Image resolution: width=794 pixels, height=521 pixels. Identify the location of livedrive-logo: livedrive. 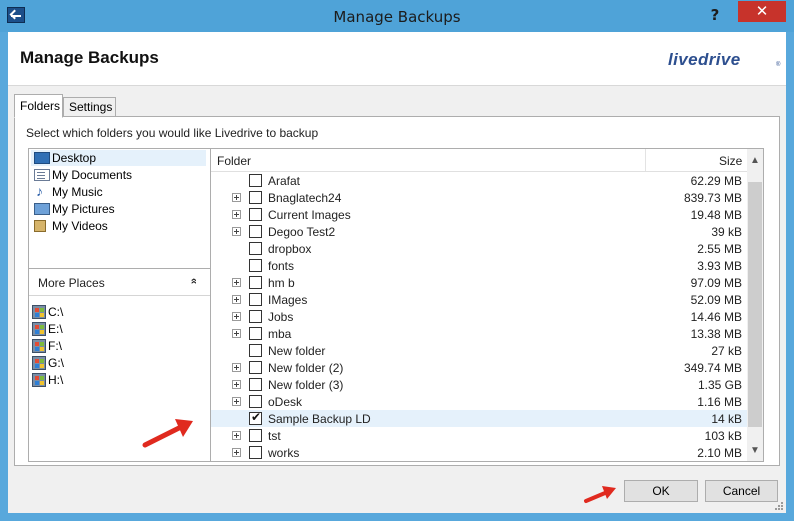
(704, 59).